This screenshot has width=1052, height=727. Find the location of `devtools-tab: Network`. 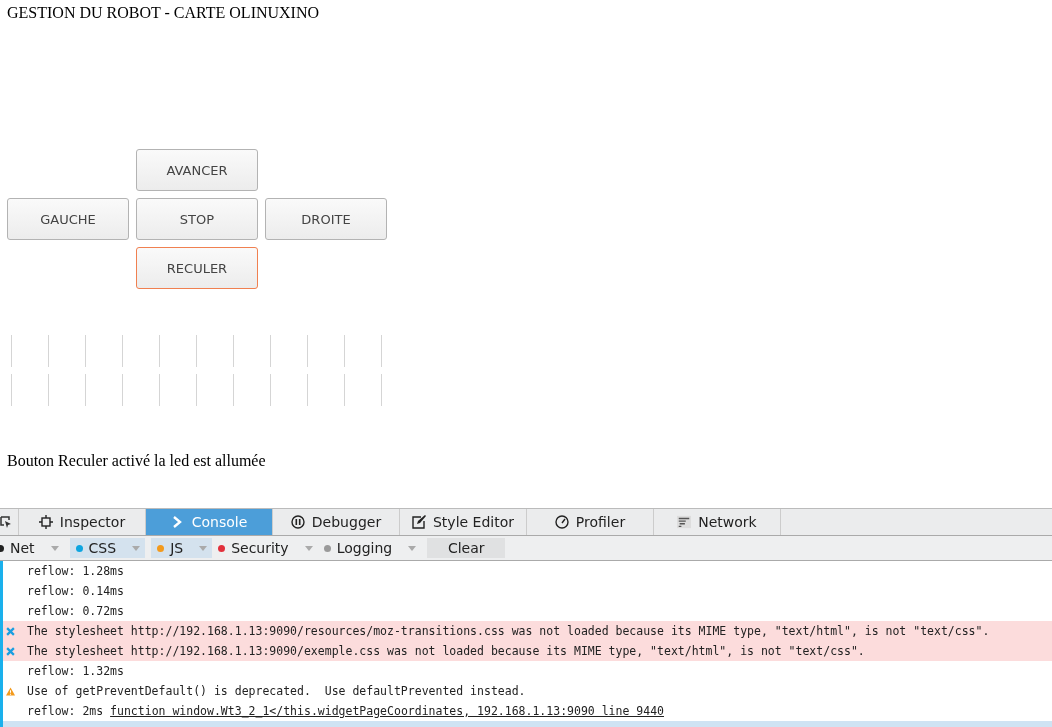

devtools-tab: Network is located at coordinates (717, 522).